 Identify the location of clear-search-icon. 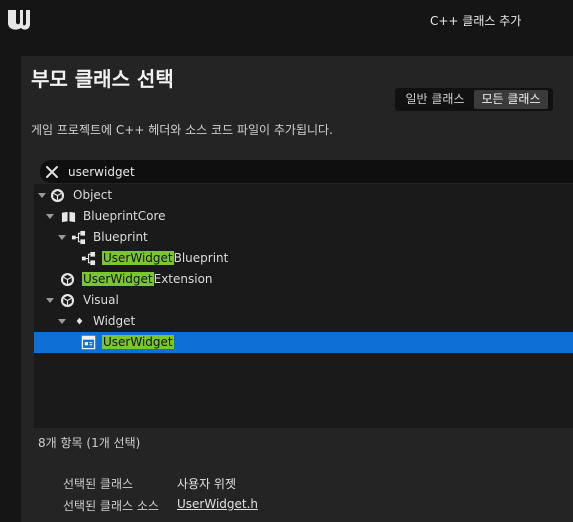
(52, 172).